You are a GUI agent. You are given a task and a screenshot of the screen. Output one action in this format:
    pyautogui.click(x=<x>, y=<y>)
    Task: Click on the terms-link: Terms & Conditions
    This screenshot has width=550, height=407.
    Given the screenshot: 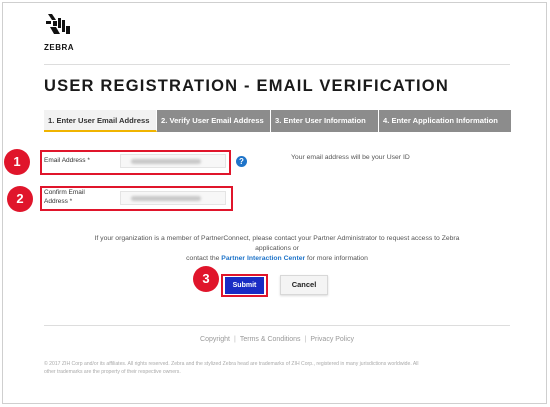 What is the action you would take?
    pyautogui.click(x=270, y=339)
    